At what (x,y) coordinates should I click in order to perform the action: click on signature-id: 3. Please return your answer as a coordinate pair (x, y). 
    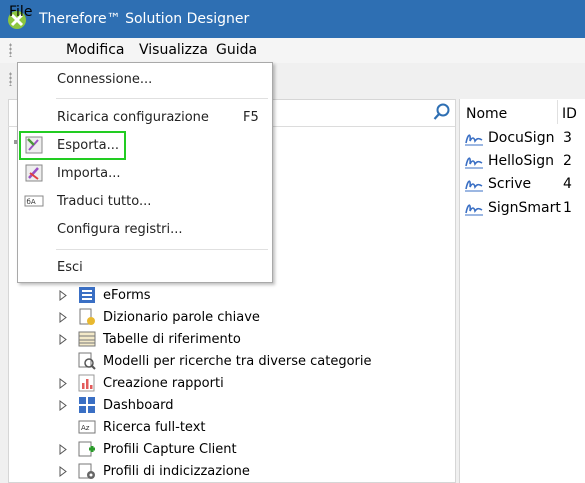
    Looking at the image, I should click on (567, 138).